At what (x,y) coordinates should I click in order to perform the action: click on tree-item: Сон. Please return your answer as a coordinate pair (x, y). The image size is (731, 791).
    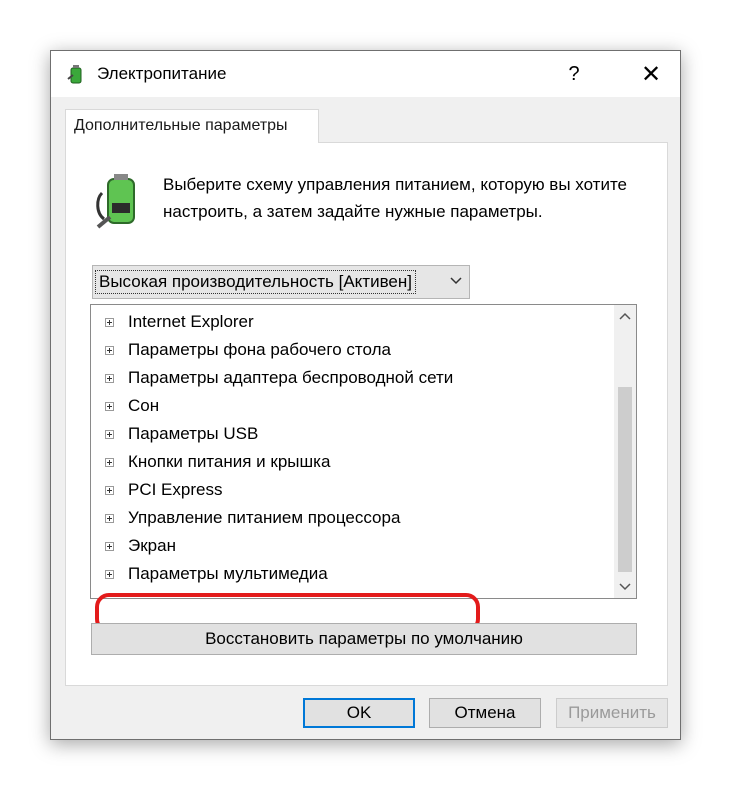
    Looking at the image, I should click on (132, 406).